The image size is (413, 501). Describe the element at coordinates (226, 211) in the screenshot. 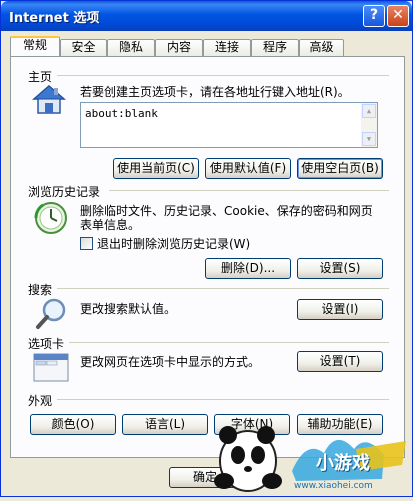

I see `history-description-line1: 删除临时文件、历史记录、Cookie、保存的密码和网页` at that location.